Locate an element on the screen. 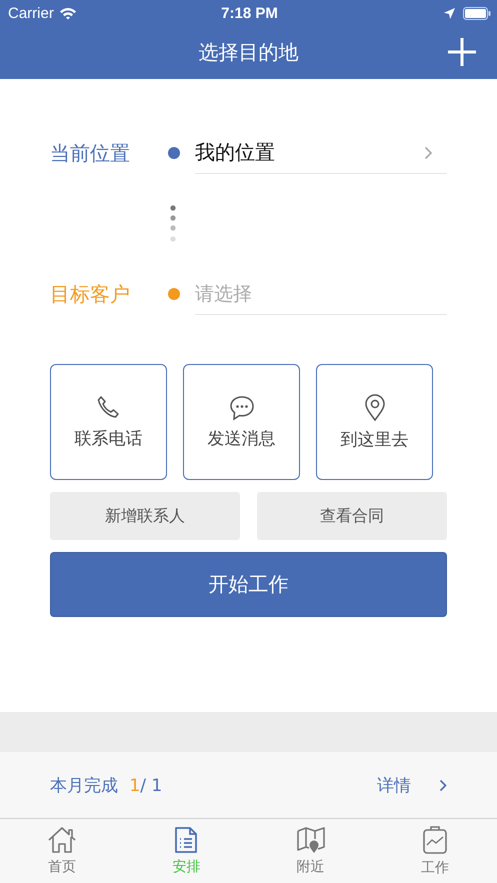 This screenshot has width=497, height=883. action-tile: 发送消息 is located at coordinates (241, 422).